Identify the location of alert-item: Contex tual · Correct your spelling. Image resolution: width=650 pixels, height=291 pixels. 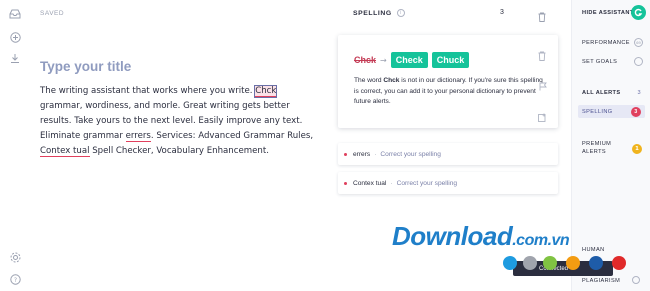
(448, 183).